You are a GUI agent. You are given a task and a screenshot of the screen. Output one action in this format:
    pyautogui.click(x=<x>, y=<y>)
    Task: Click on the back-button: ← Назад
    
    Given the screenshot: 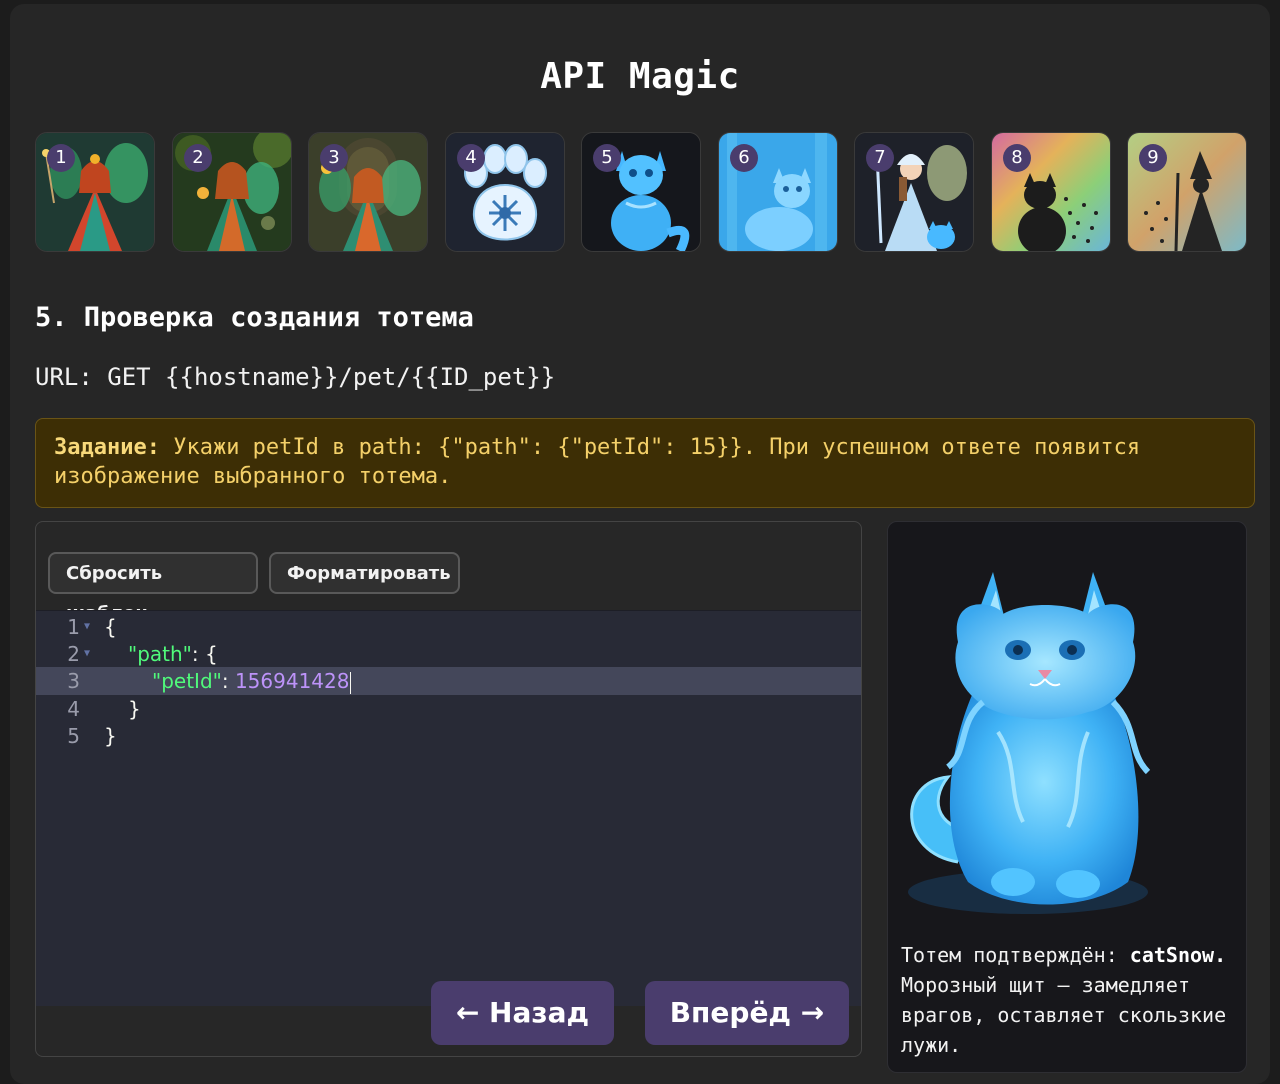 What is the action you would take?
    pyautogui.click(x=522, y=1013)
    